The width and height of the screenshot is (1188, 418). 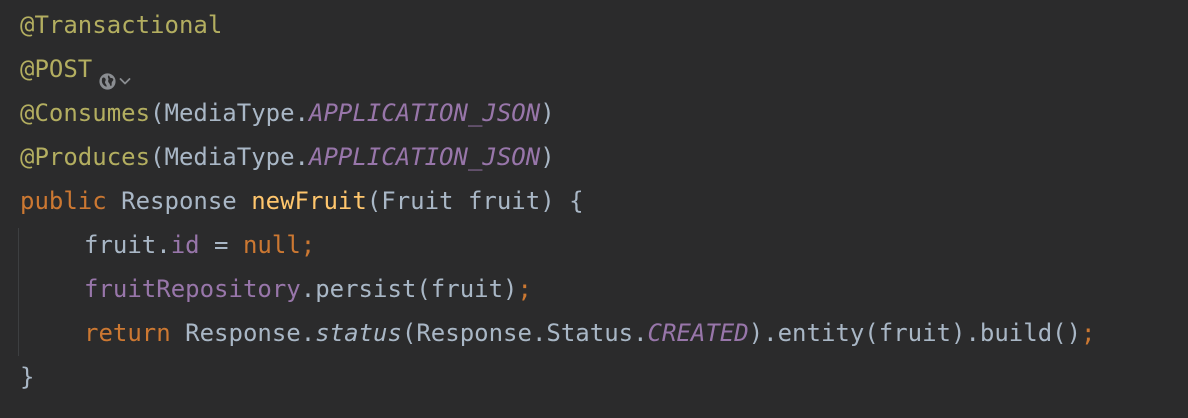 What do you see at coordinates (179, 201) in the screenshot?
I see `return-type: Response` at bounding box center [179, 201].